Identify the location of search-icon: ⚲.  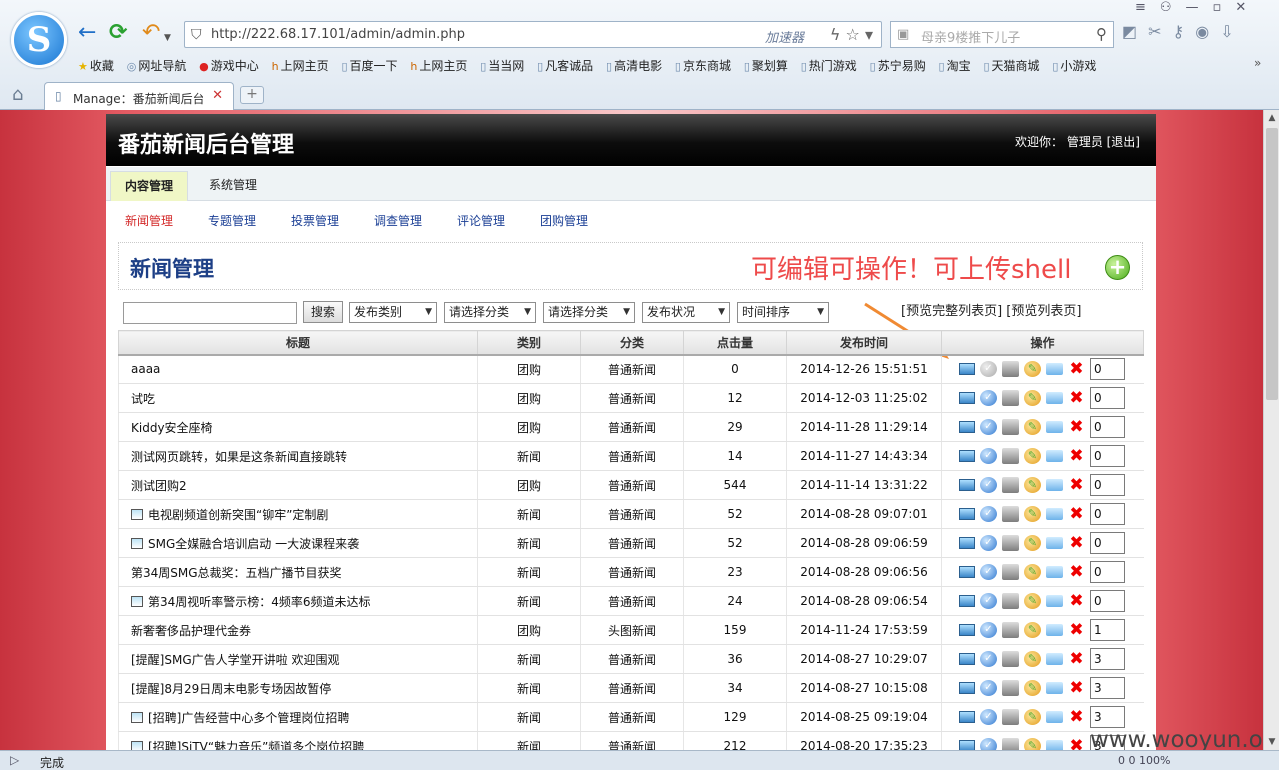
(1101, 34).